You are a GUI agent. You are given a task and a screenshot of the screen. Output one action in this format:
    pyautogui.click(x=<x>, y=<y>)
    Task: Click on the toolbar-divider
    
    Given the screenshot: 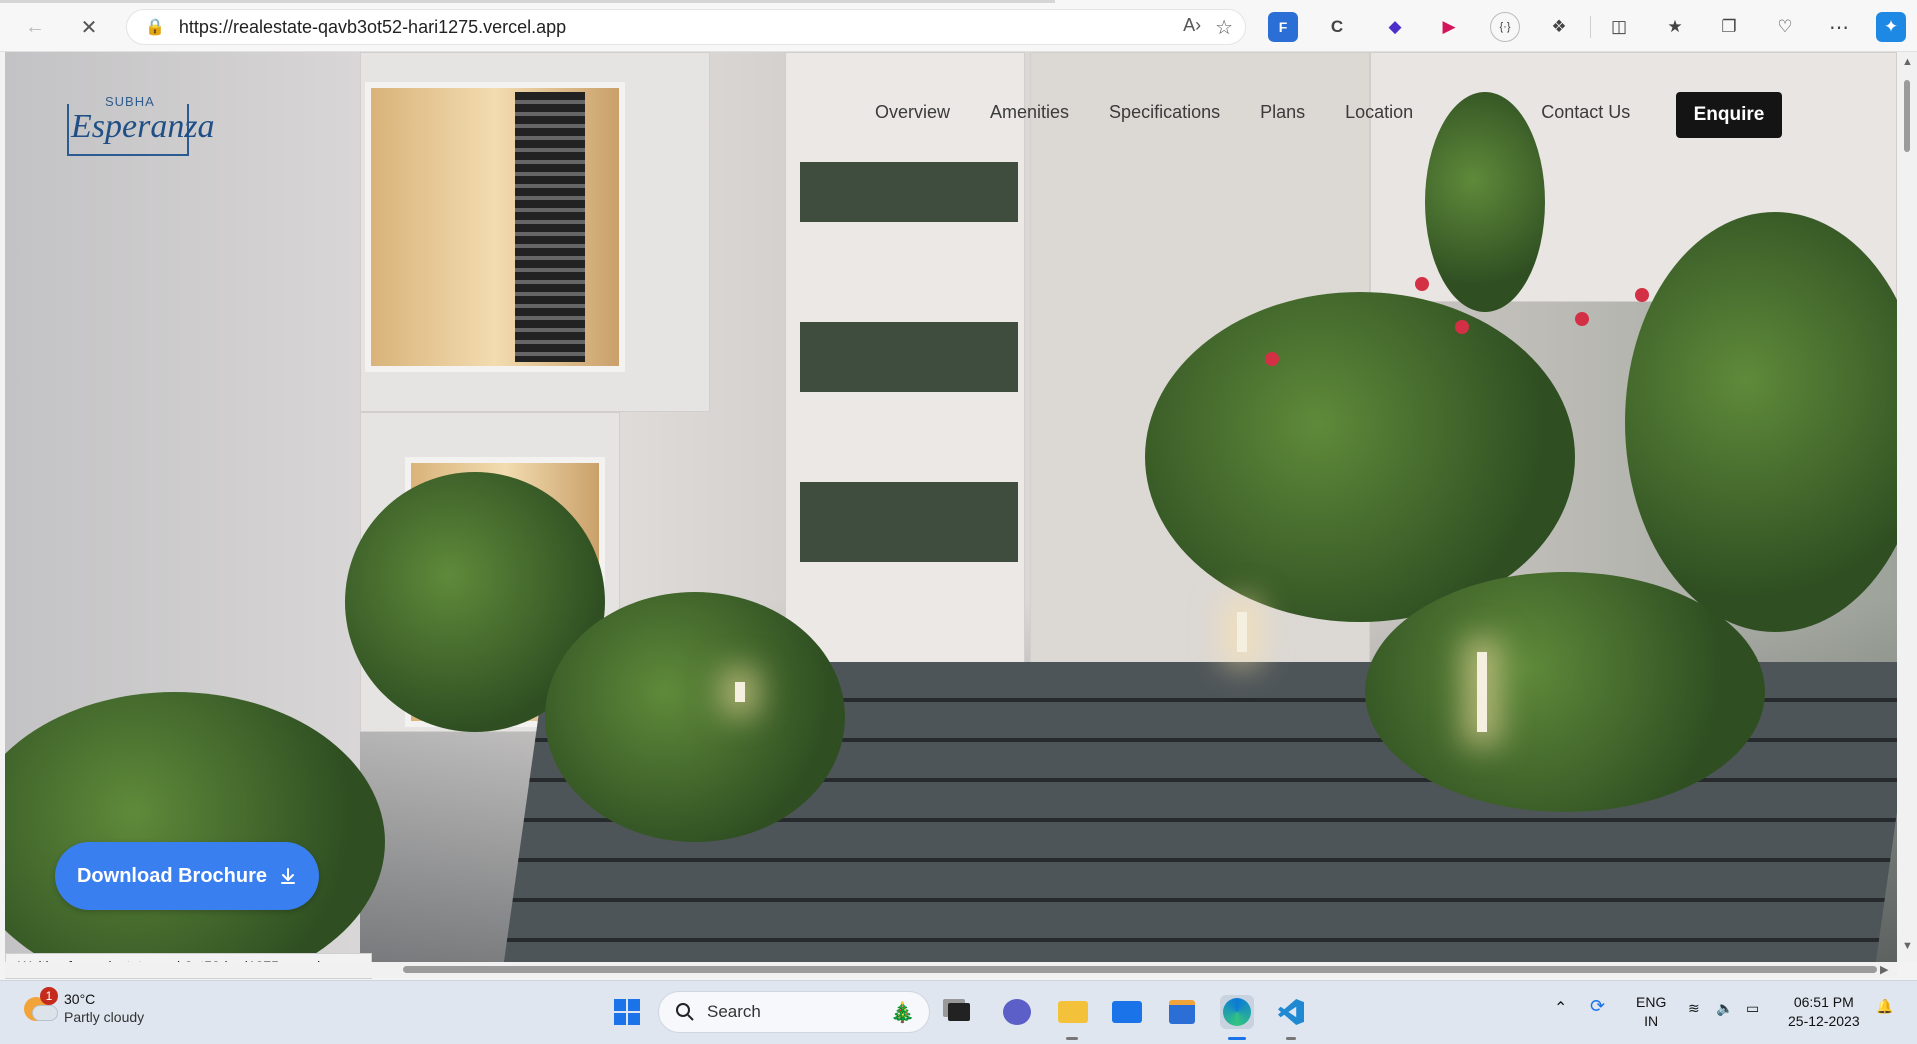 What is the action you would take?
    pyautogui.click(x=1590, y=27)
    